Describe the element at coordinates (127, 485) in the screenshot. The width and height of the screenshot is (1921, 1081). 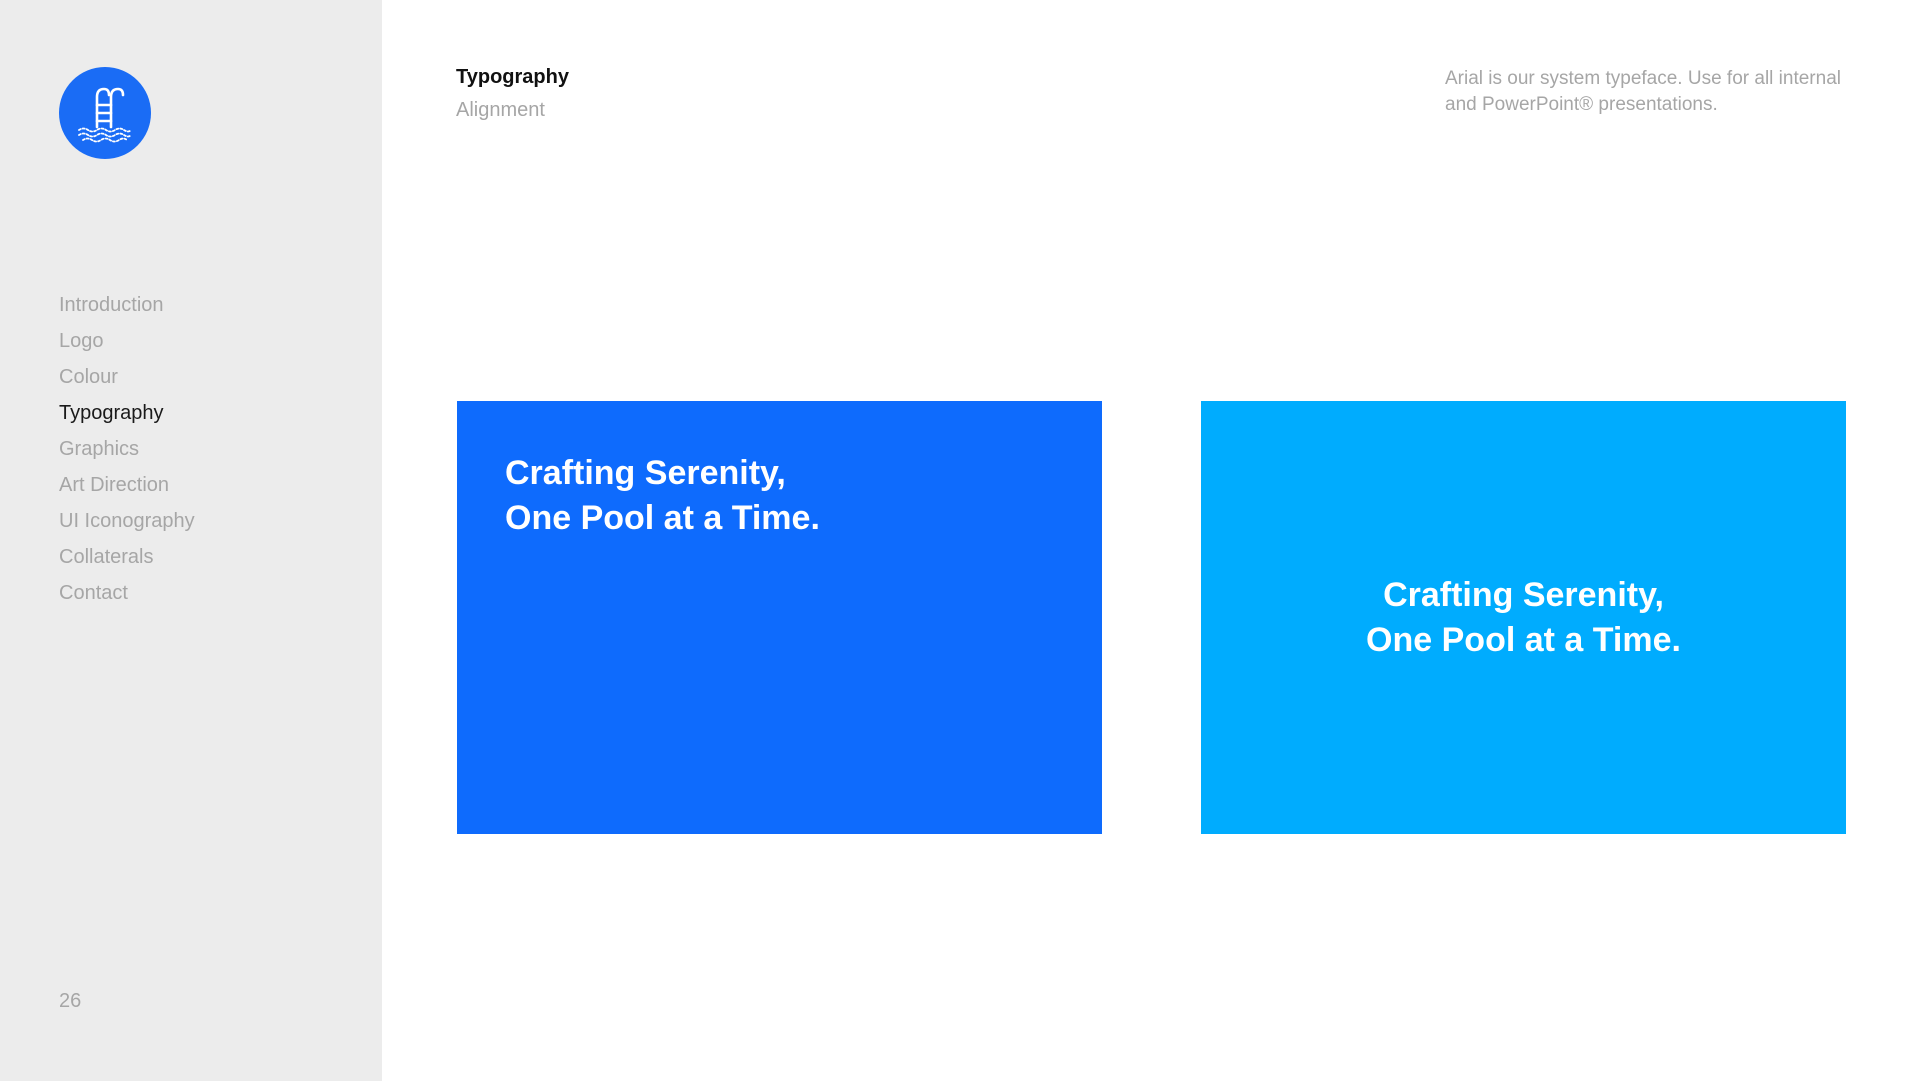
I see `nav-item-art-direction: Art Direction` at that location.